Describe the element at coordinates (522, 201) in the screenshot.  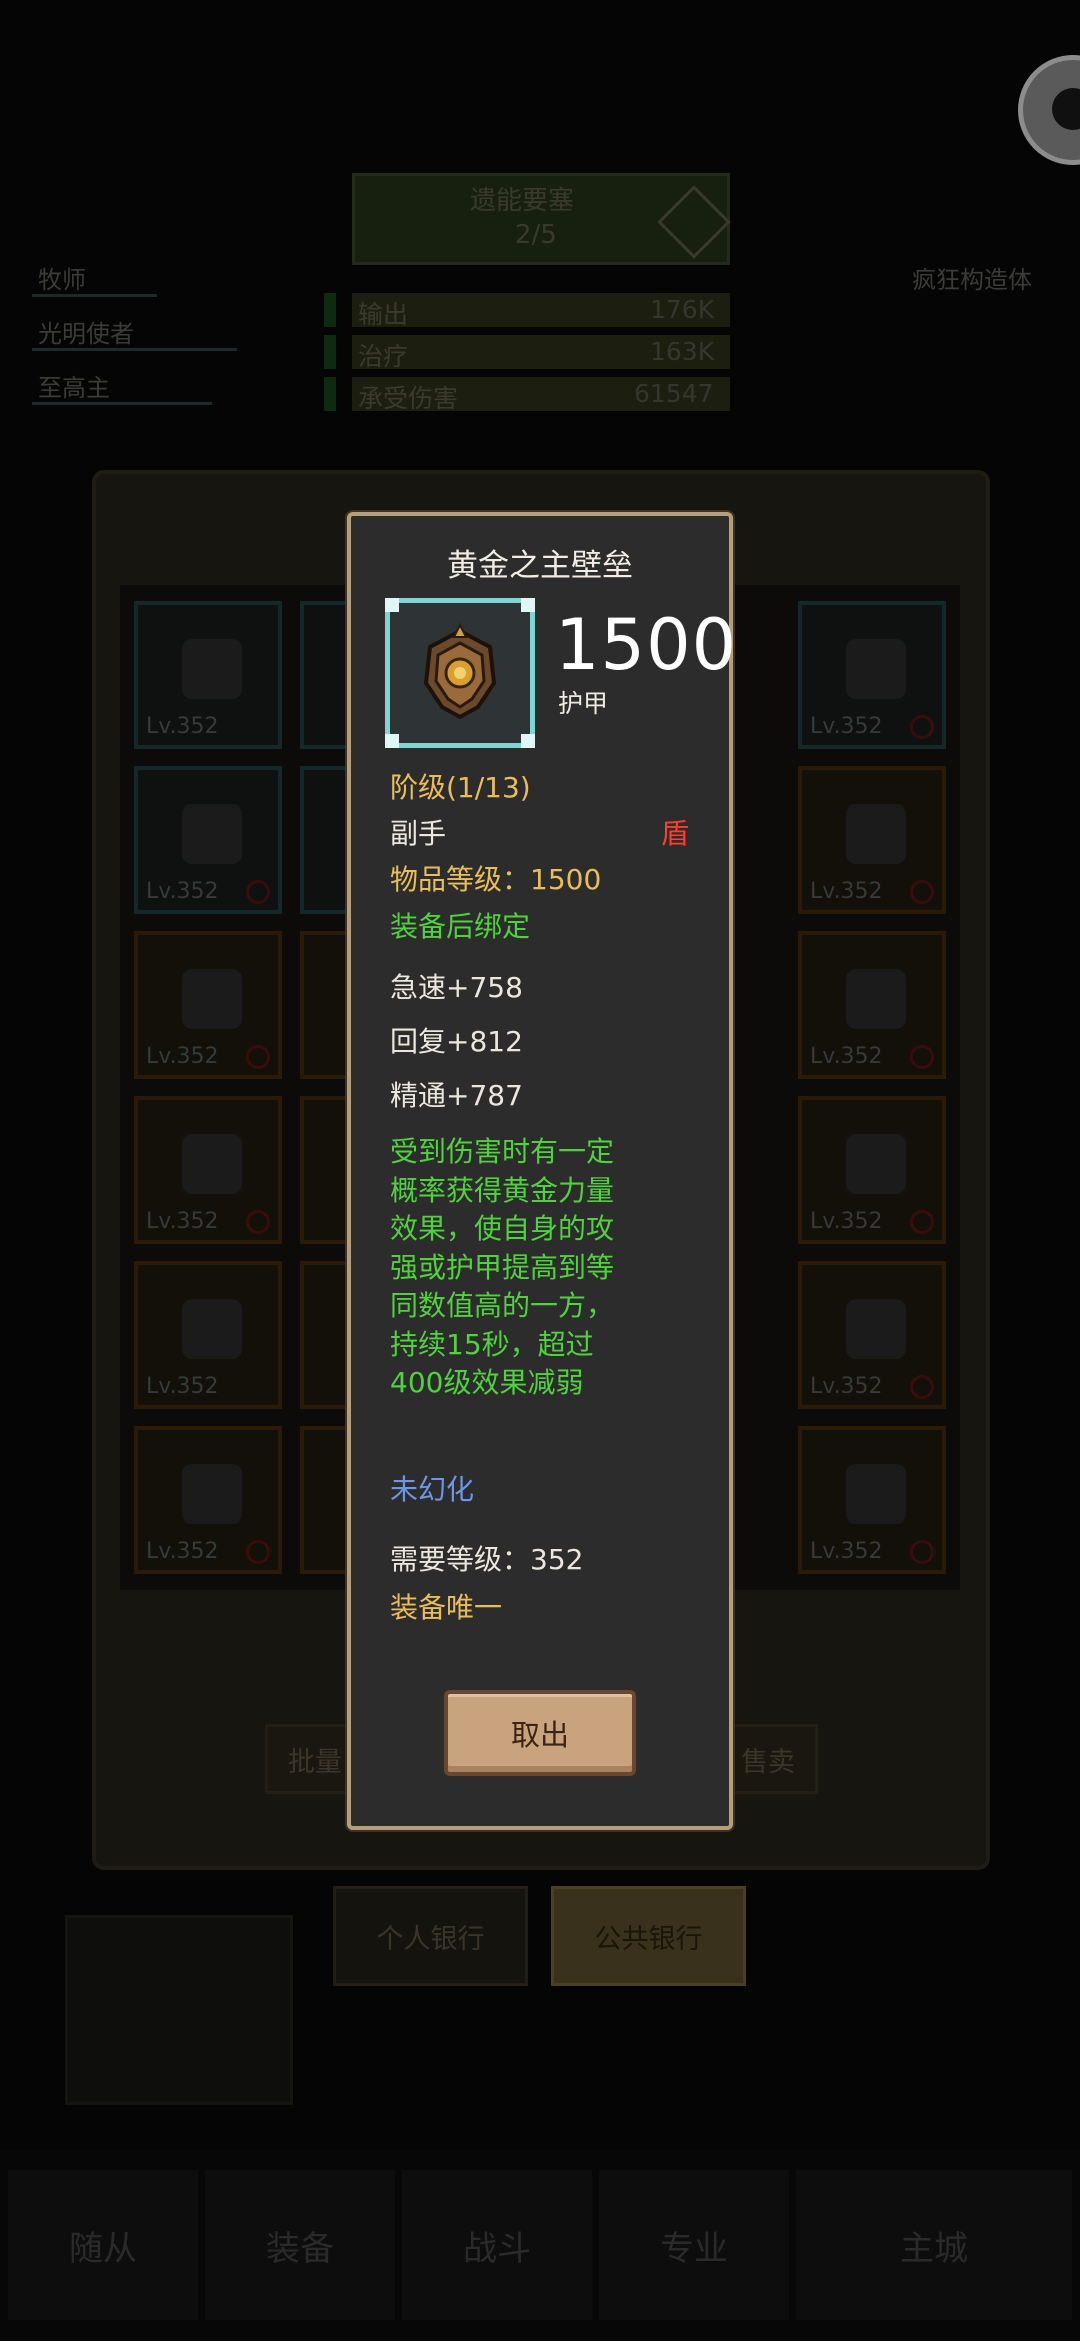
I see `dungeon-title: 遗能要塞` at that location.